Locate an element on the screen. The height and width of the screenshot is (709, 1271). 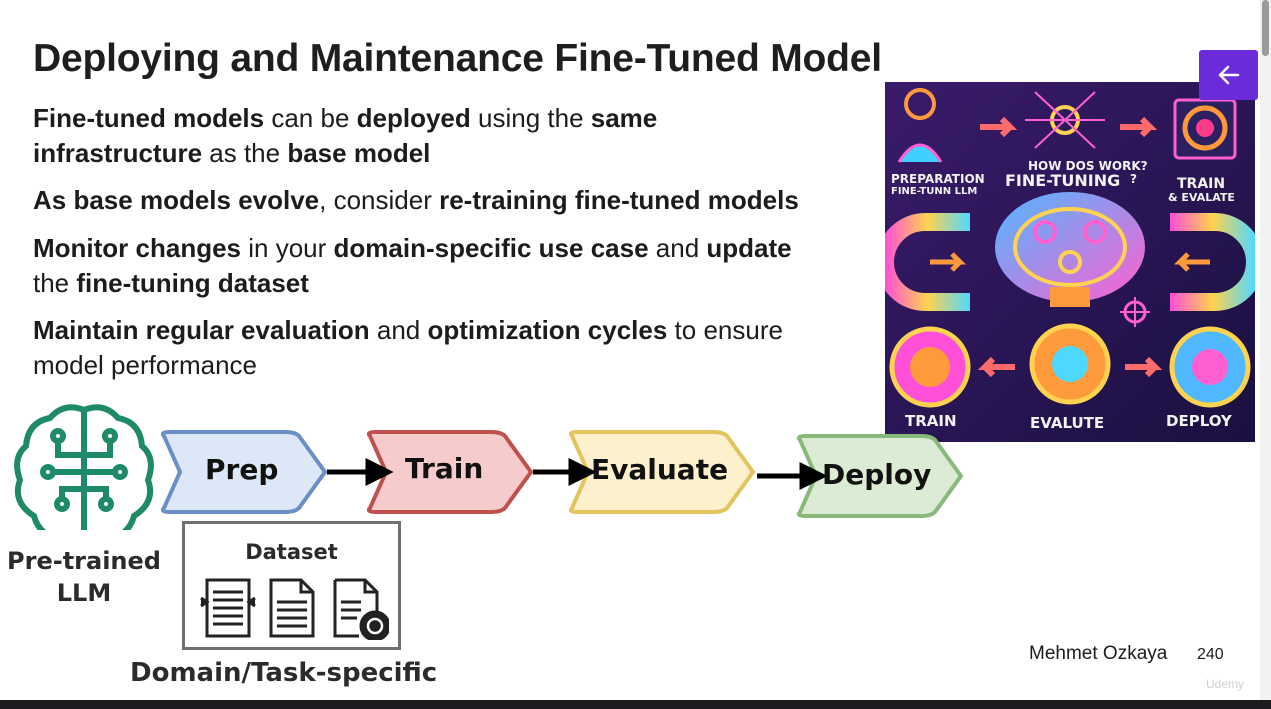
illustration-label-evaluate-top: & EVALATE is located at coordinates (1201, 197).